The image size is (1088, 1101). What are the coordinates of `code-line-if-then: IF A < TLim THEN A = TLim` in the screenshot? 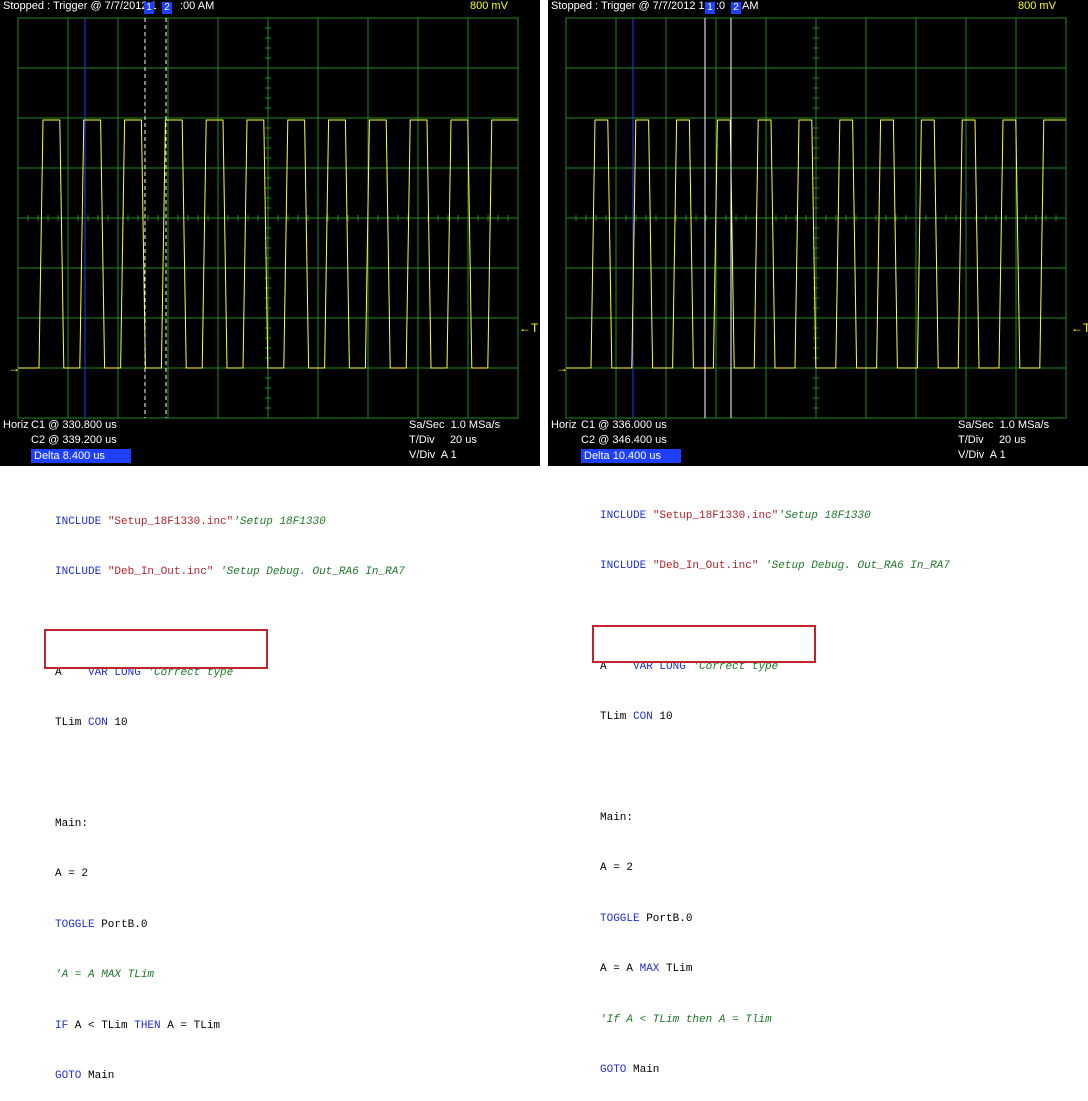 It's located at (138, 1025).